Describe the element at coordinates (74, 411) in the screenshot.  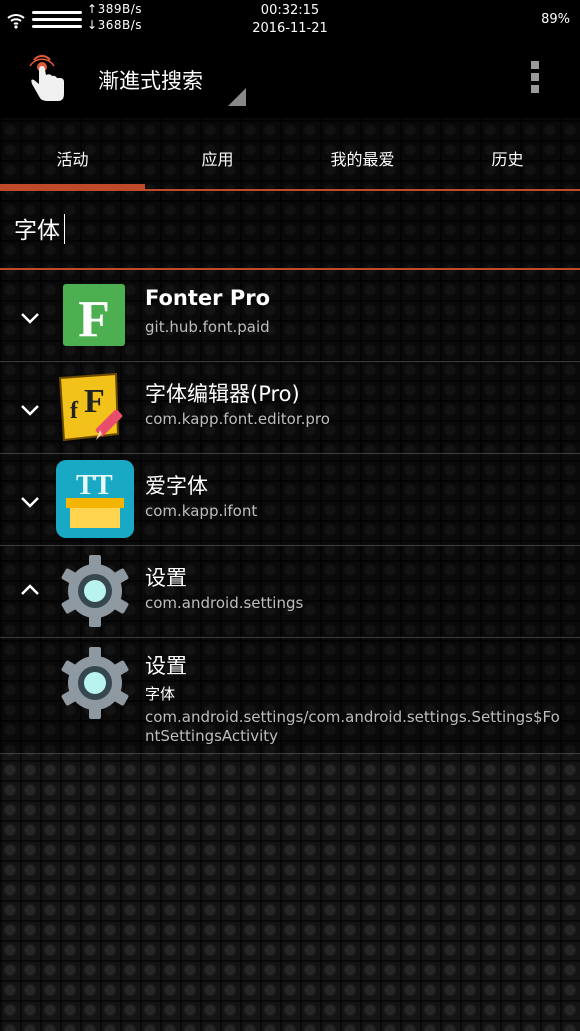
I see `svg-text: f` at that location.